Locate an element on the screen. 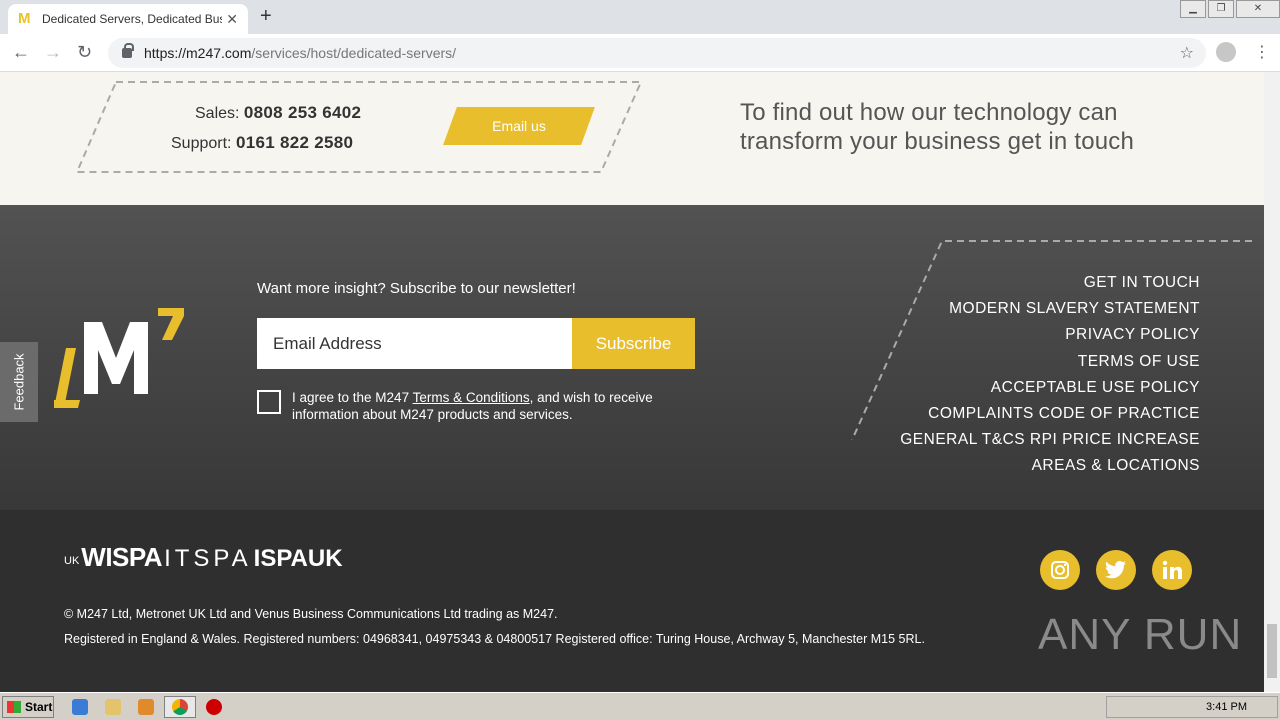  menu-dots-icon: ⋮ is located at coordinates (1262, 52).